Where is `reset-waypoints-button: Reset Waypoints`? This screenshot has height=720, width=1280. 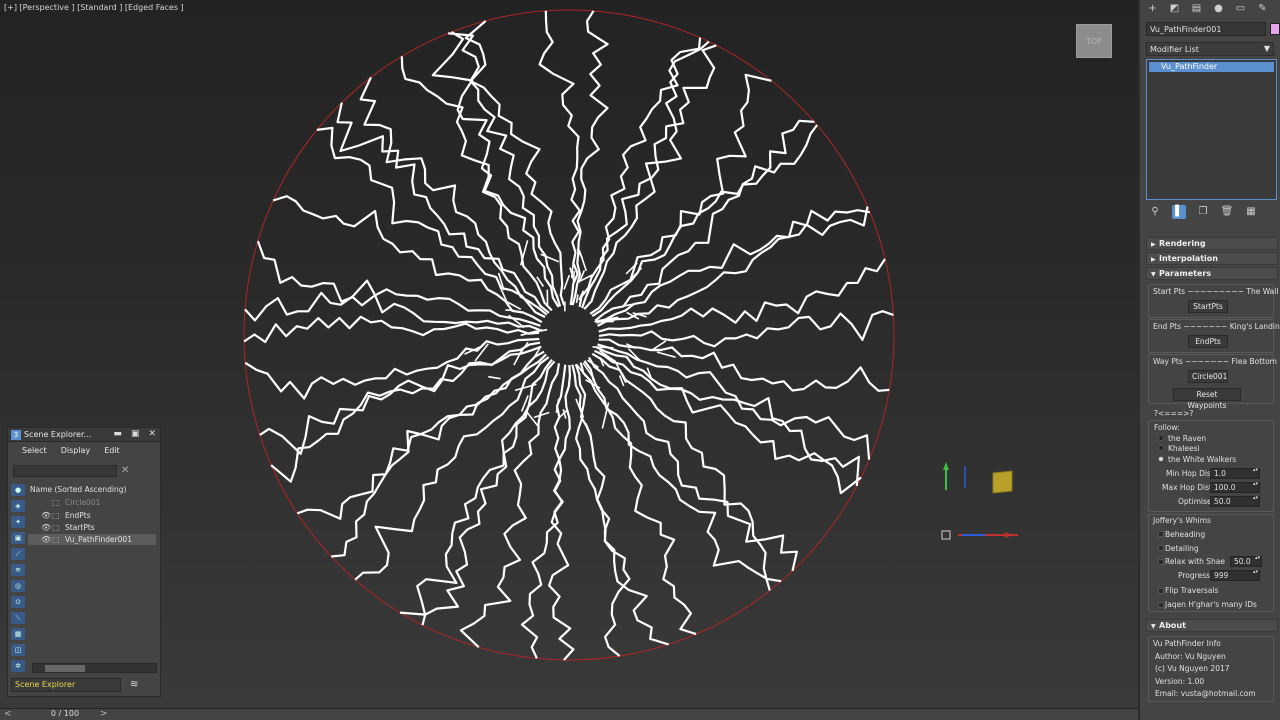
reset-waypoints-button: Reset Waypoints is located at coordinates (1207, 399).